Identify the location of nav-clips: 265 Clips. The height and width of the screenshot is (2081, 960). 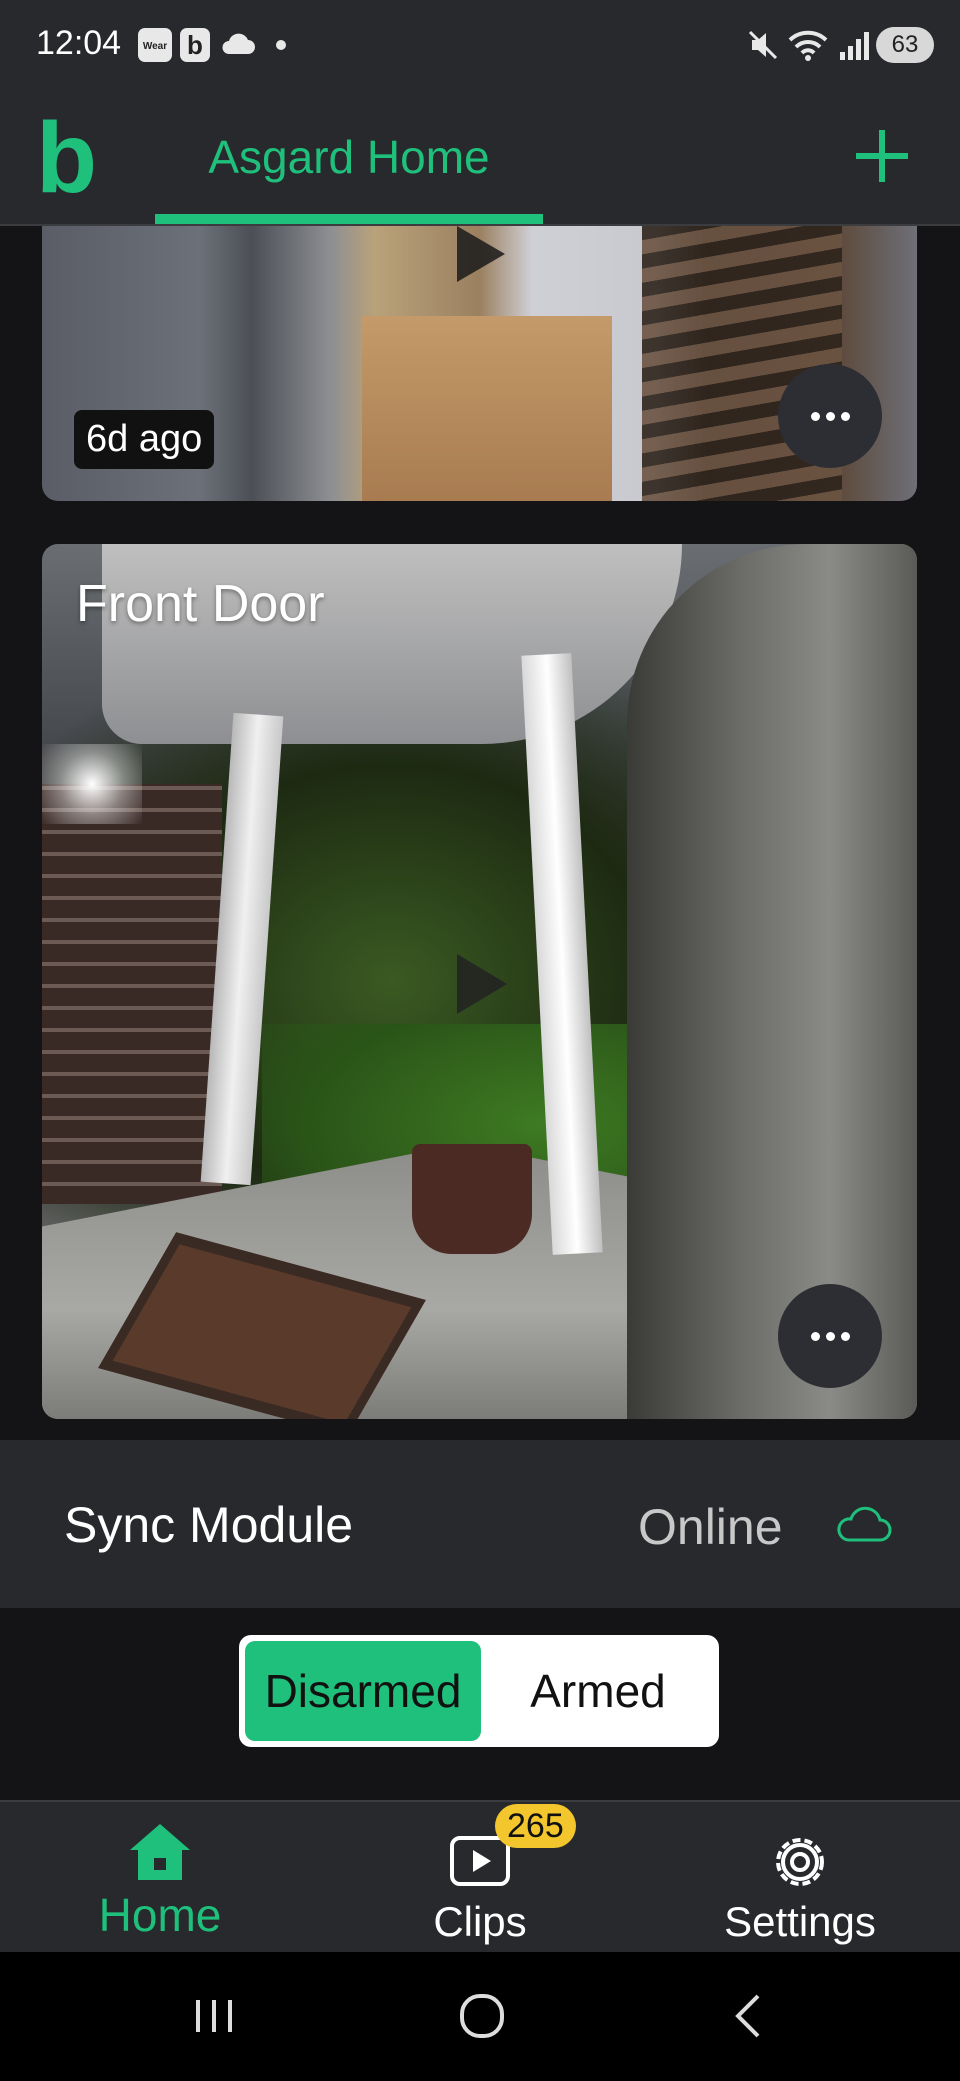
(480, 1877).